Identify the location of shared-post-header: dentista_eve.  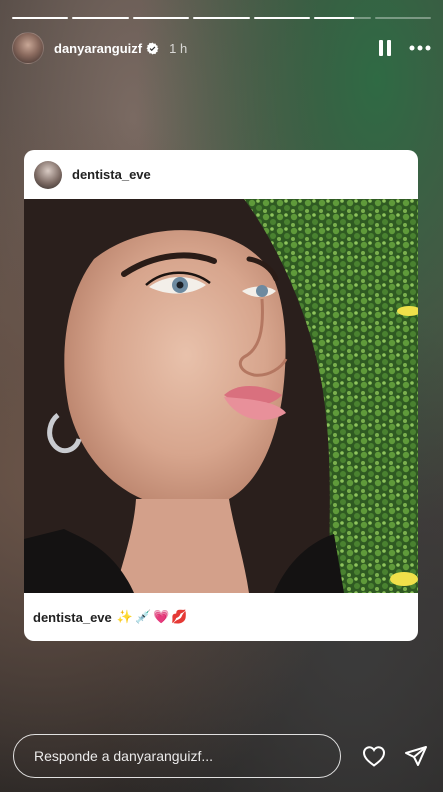
(221, 174).